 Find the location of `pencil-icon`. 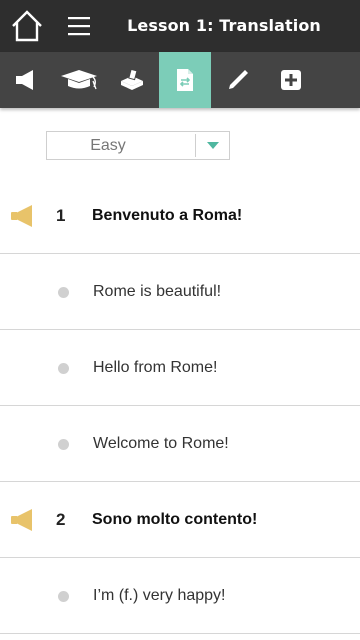

pencil-icon is located at coordinates (238, 79).